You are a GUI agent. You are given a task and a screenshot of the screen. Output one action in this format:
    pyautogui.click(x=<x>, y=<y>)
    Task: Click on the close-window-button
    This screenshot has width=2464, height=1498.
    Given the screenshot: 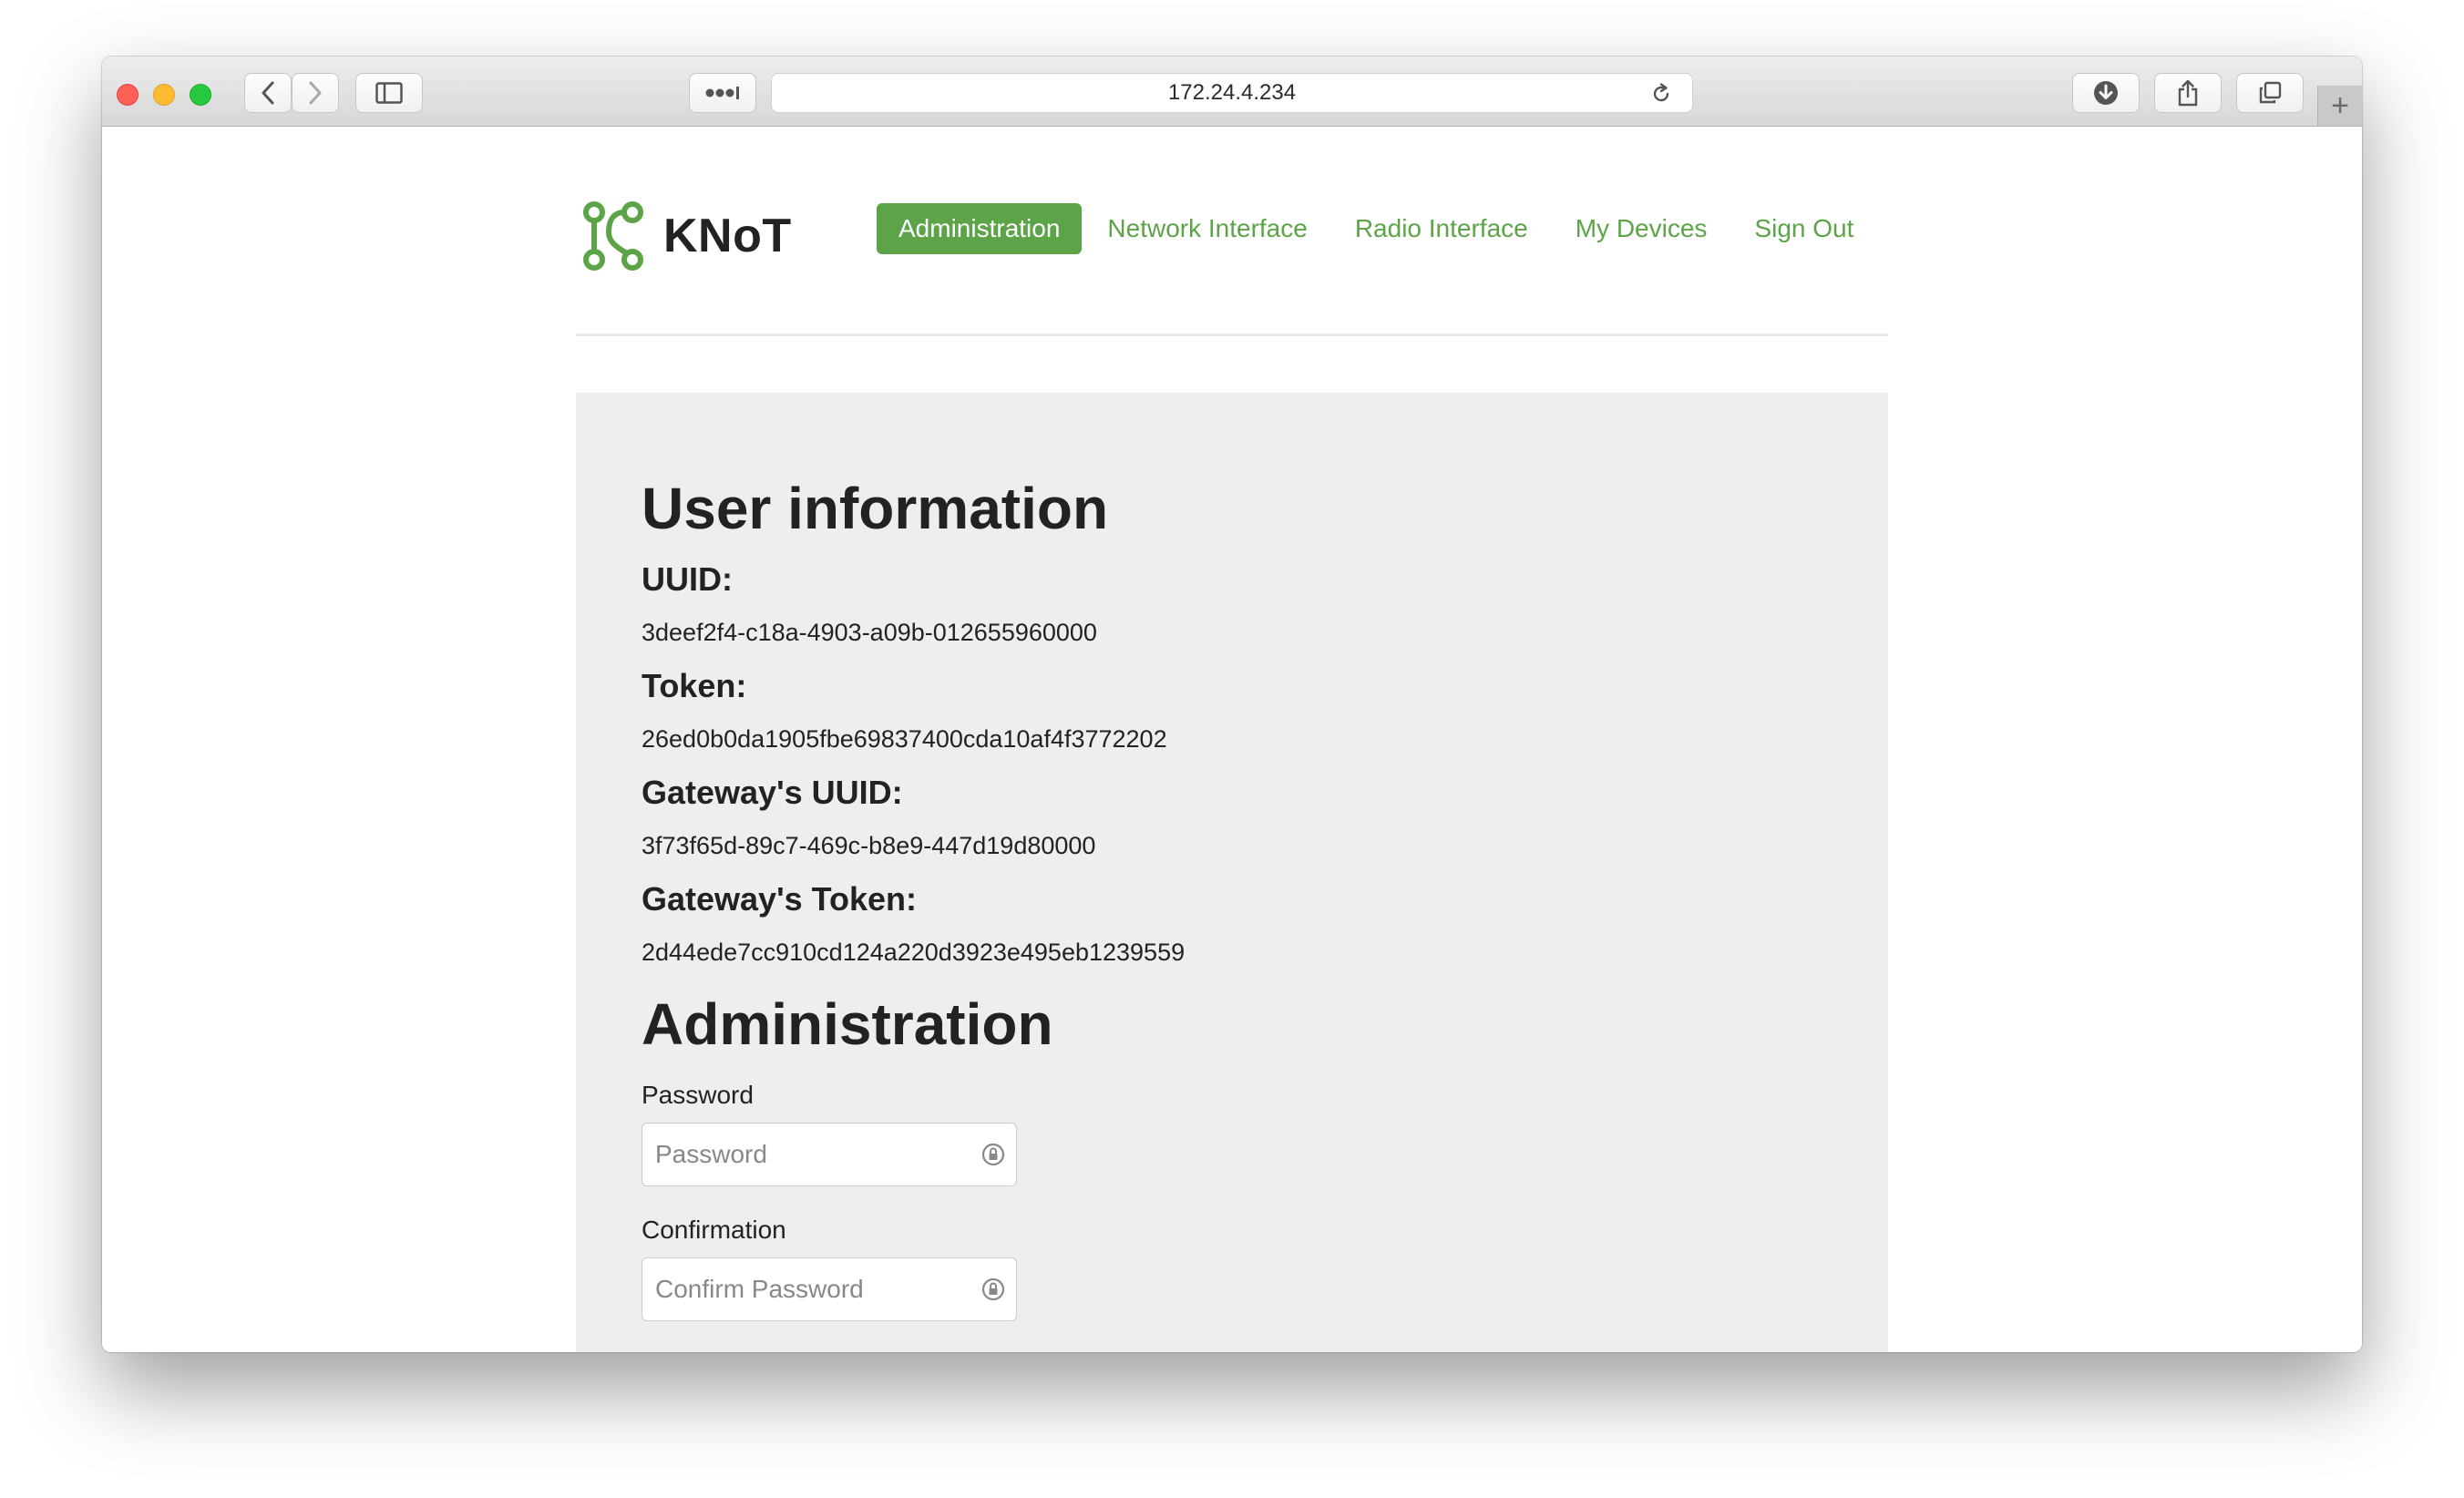 What is the action you would take?
    pyautogui.click(x=128, y=95)
    